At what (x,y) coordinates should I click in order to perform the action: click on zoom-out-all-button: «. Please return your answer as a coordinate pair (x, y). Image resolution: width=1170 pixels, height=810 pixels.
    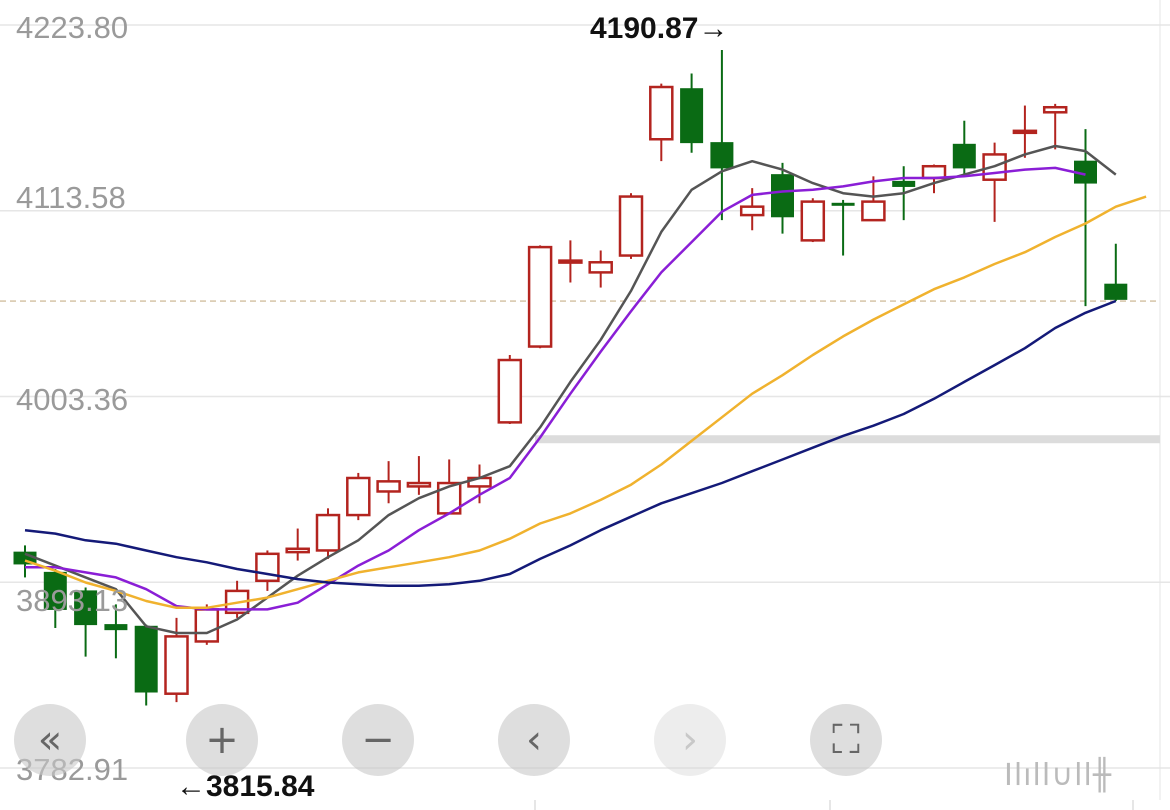
    Looking at the image, I should click on (50, 740).